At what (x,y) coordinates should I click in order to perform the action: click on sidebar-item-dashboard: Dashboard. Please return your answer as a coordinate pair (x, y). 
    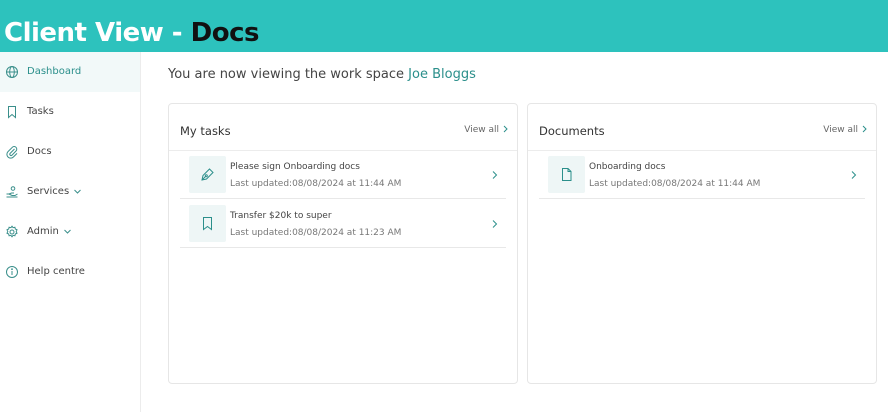
    Looking at the image, I should click on (70, 72).